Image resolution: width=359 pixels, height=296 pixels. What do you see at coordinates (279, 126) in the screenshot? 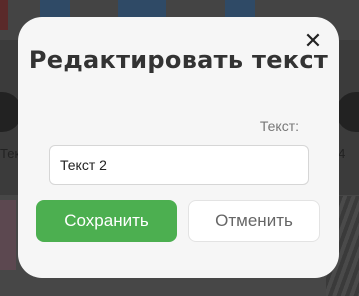
I see `text-field-label: Текст:` at bounding box center [279, 126].